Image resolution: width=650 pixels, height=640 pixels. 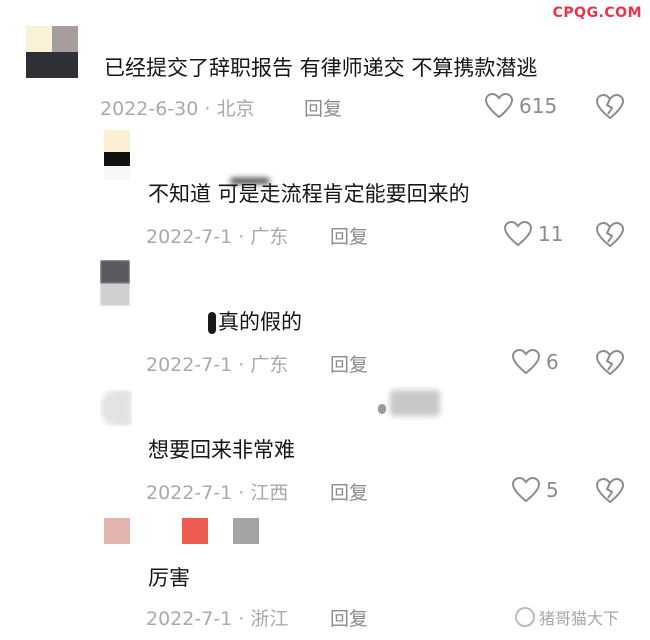 I want to click on comment-location: 浙江, so click(x=269, y=619).